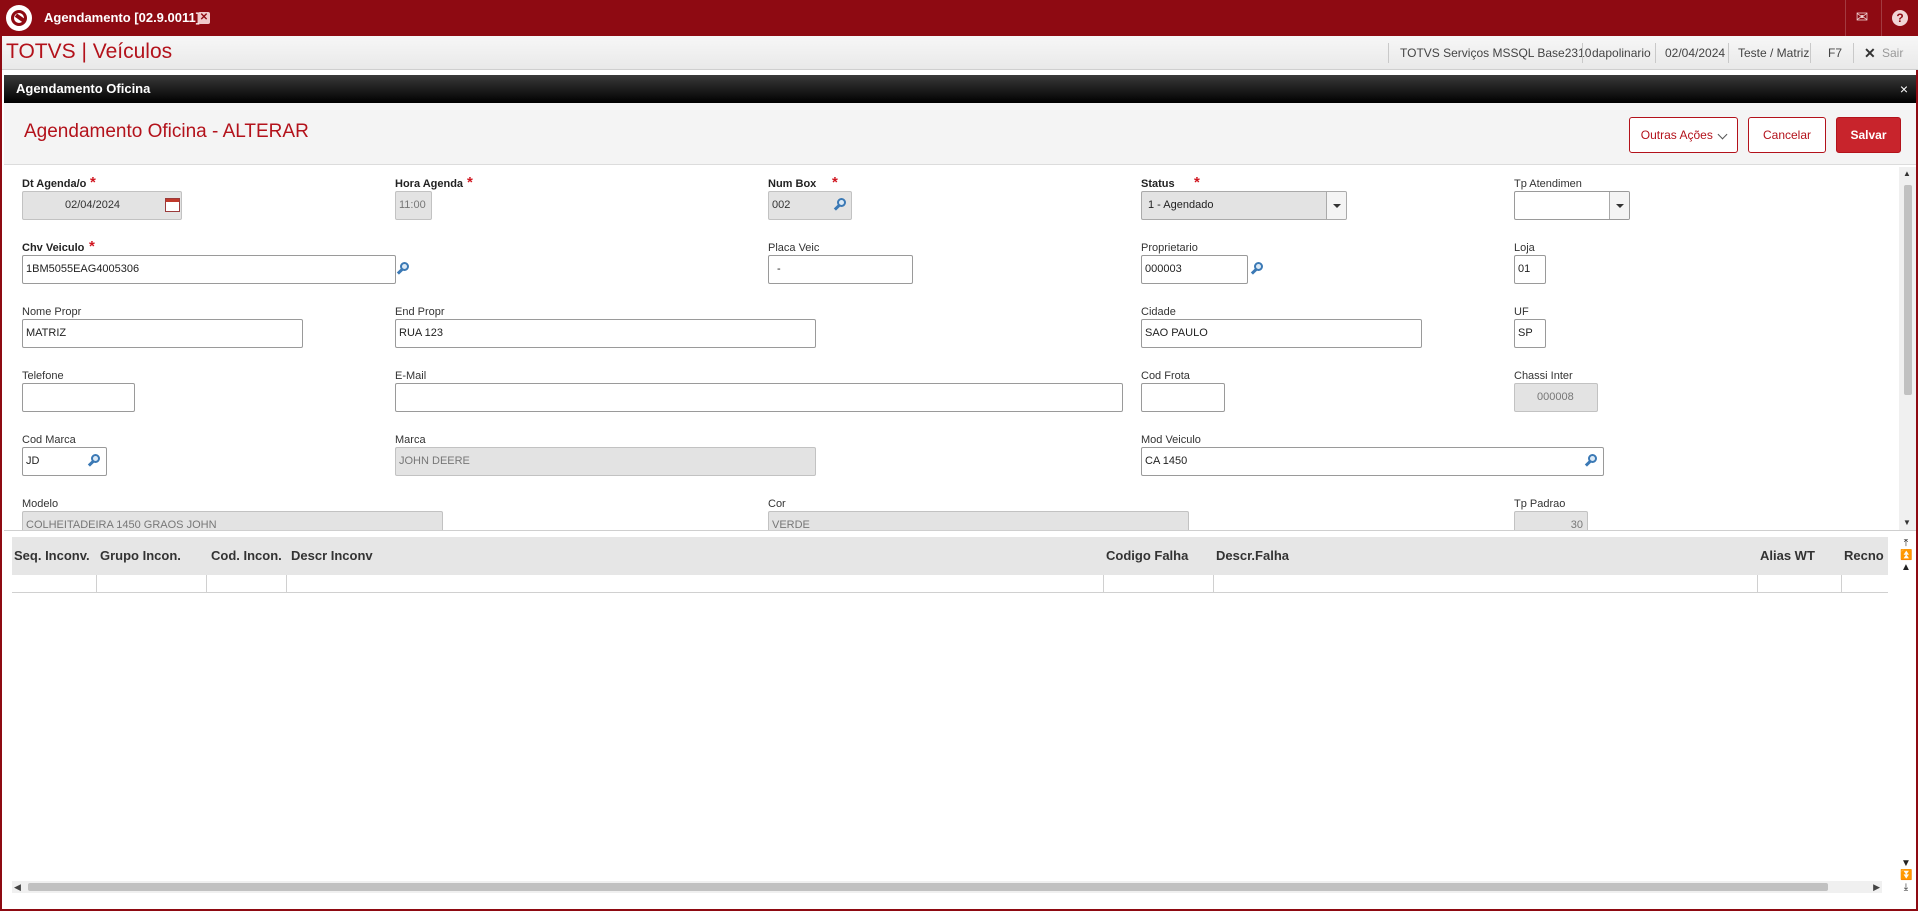 The image size is (1918, 911). What do you see at coordinates (1907, 522) in the screenshot?
I see `scroll-down-icon: ▼` at bounding box center [1907, 522].